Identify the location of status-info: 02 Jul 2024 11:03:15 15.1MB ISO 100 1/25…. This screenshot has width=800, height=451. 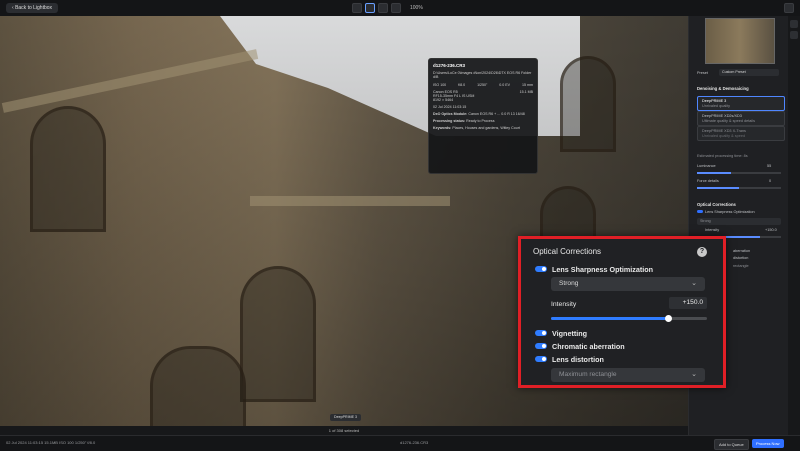
(51, 442).